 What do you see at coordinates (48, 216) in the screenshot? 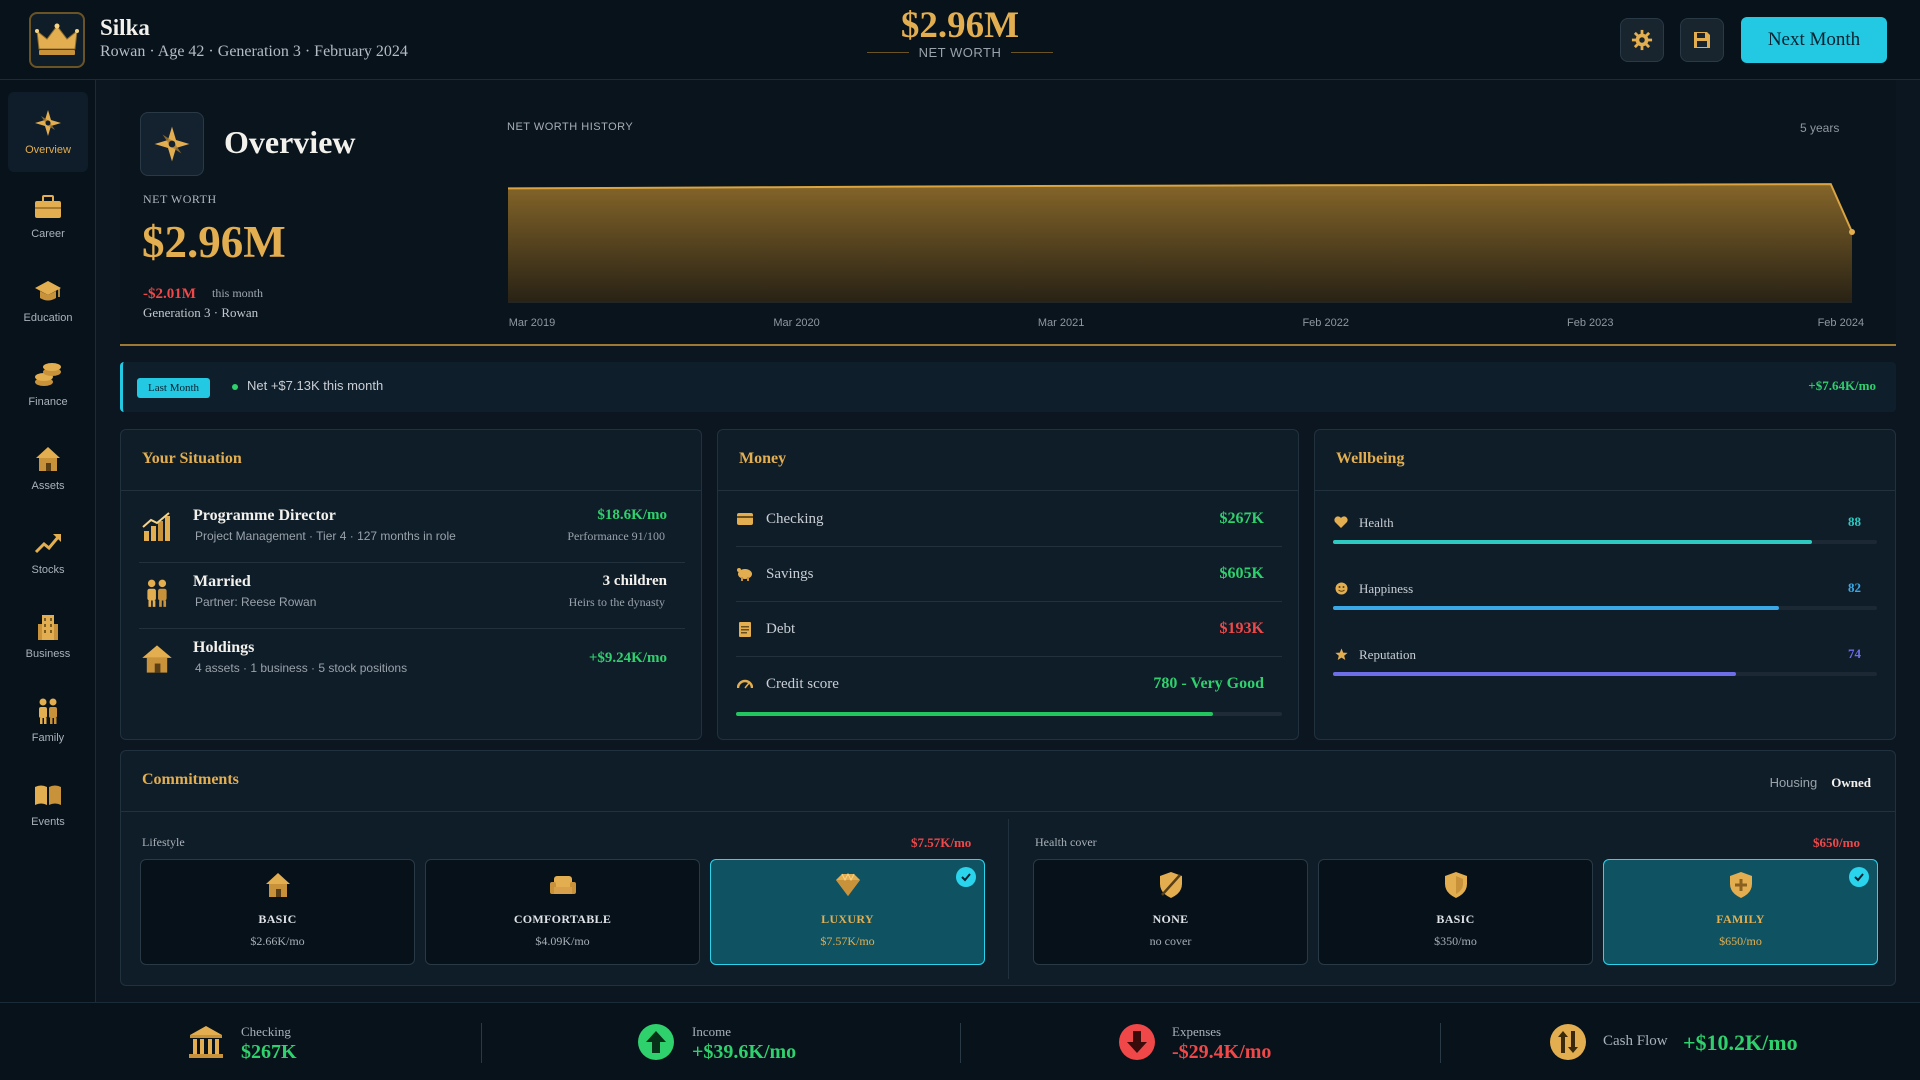
I see `sidebar-item-career: Career` at bounding box center [48, 216].